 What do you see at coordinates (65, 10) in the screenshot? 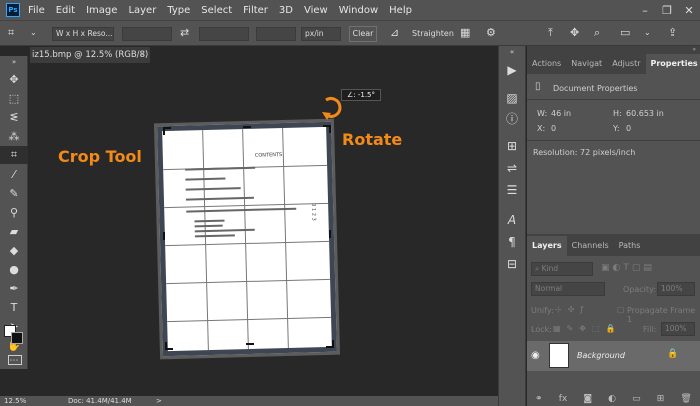
I see `menu-edit: Edit` at bounding box center [65, 10].